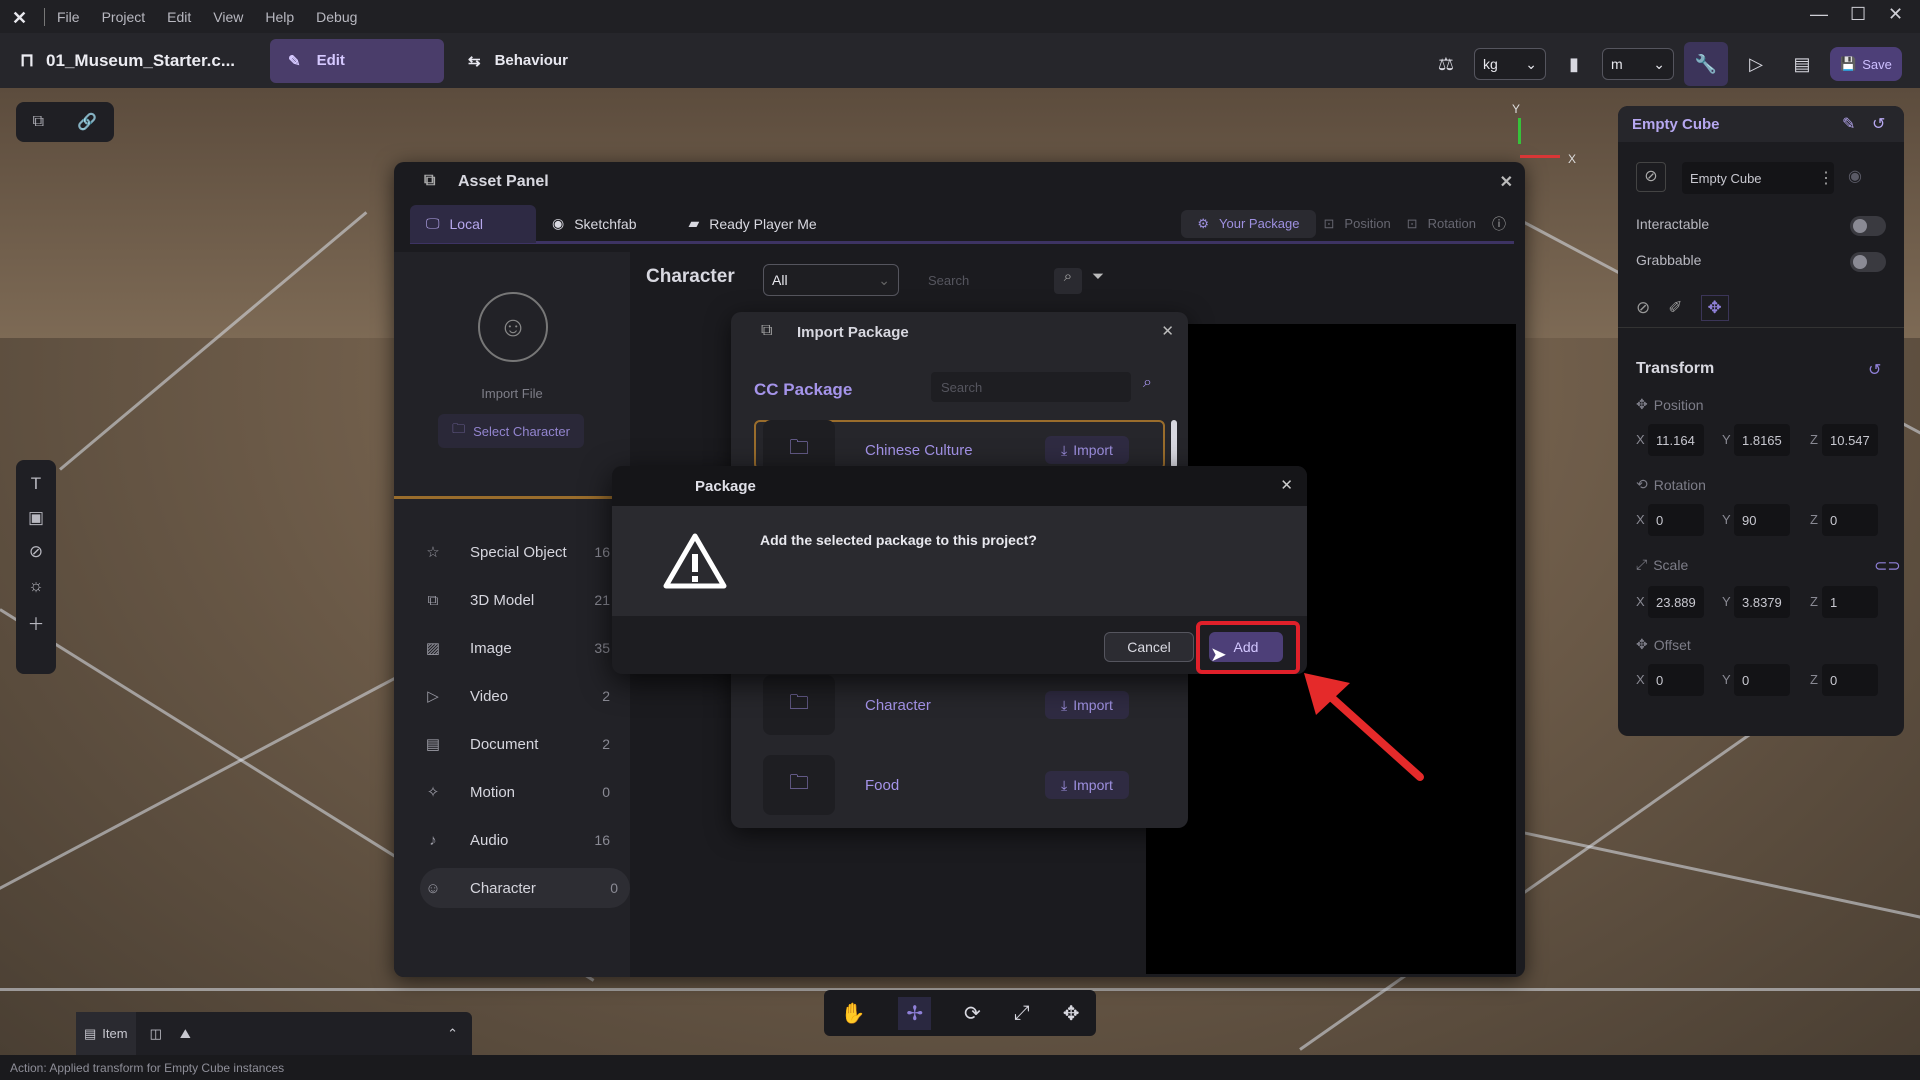  Describe the element at coordinates (1762, 602) in the screenshot. I see `scale-y-field: 3.8379` at that location.